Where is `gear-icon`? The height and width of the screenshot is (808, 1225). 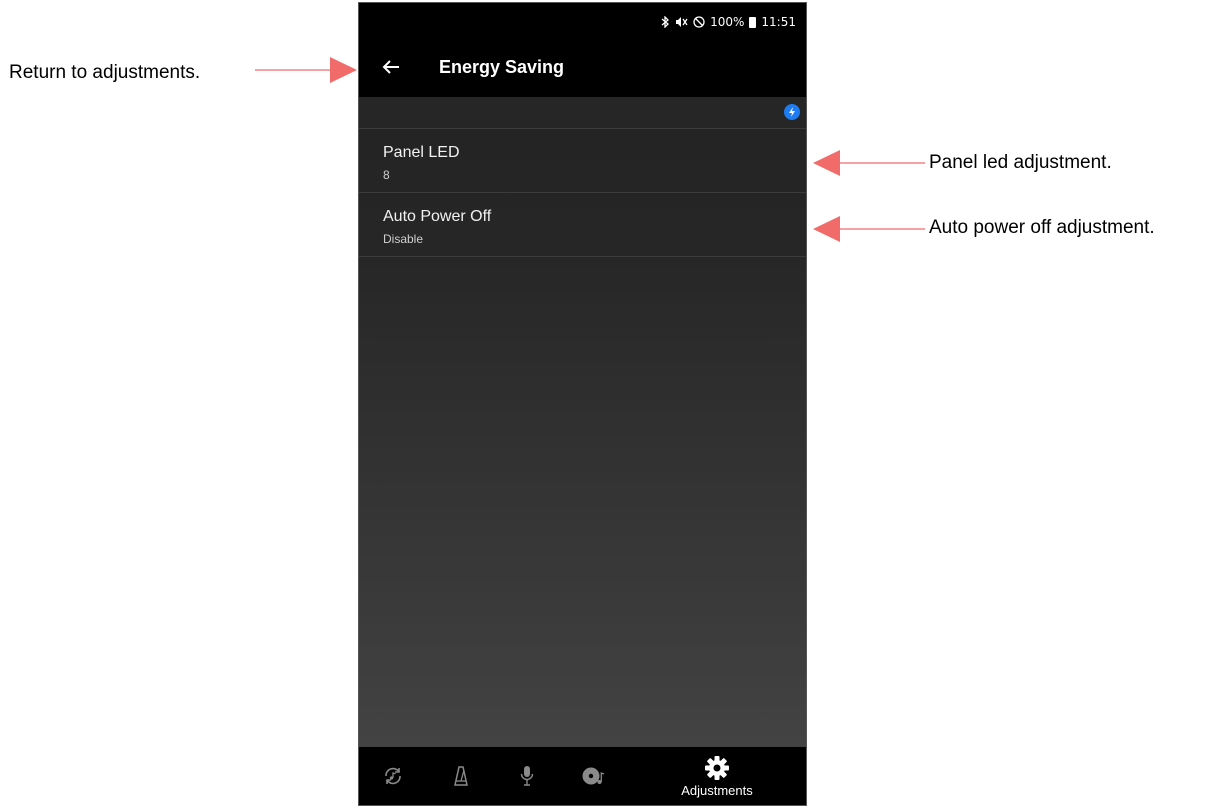
gear-icon is located at coordinates (717, 767).